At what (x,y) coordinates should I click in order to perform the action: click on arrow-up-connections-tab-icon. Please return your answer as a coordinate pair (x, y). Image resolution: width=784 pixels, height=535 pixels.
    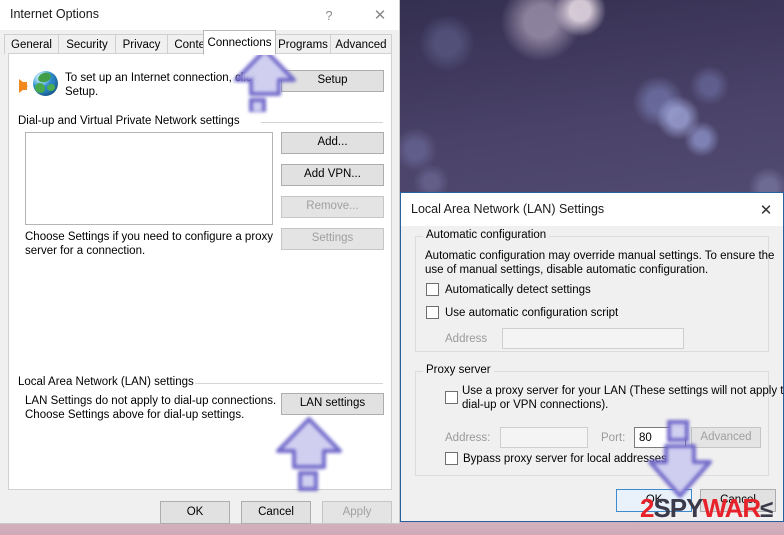
    Looking at the image, I should click on (265, 79).